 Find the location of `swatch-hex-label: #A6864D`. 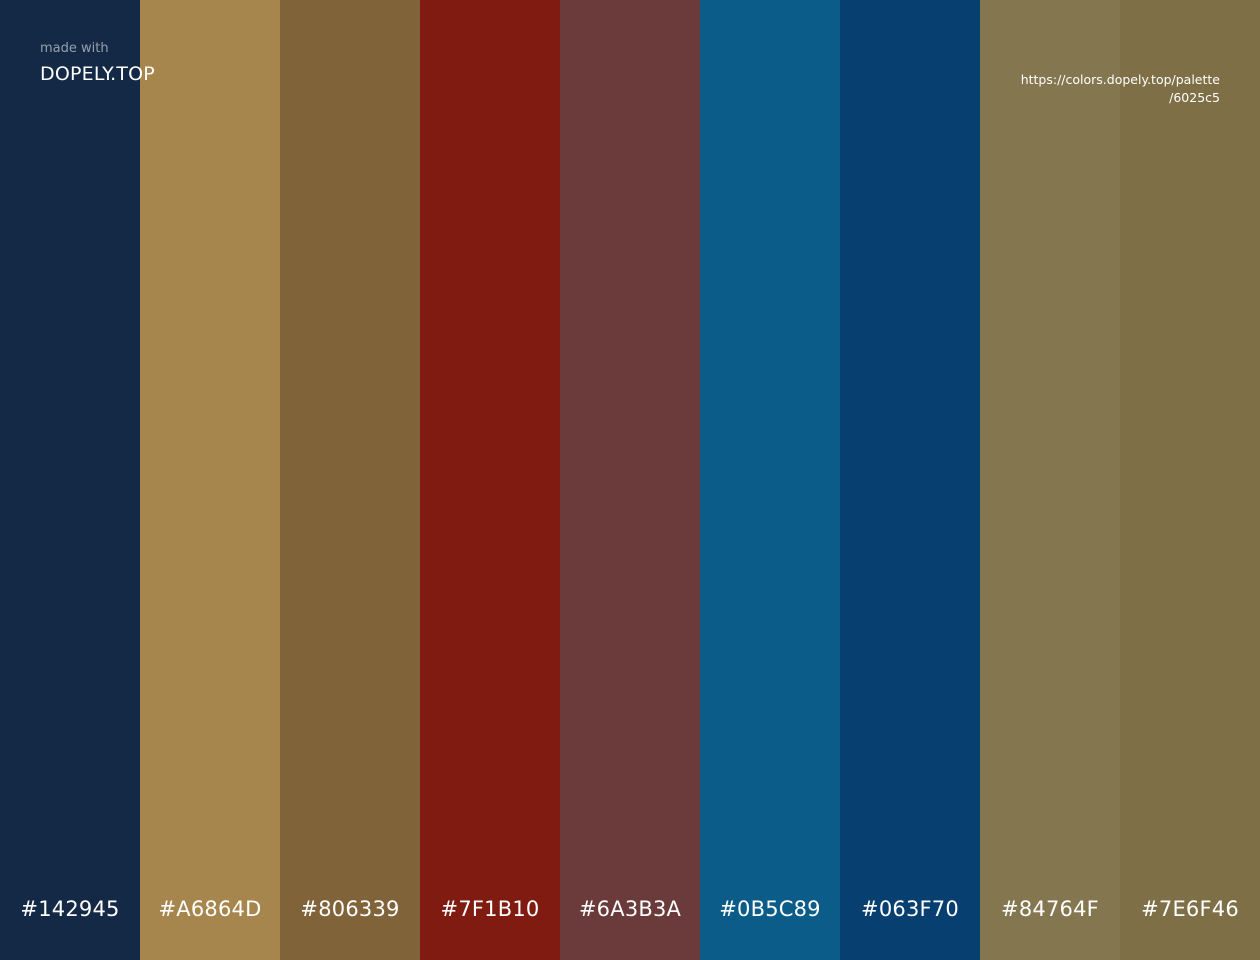

swatch-hex-label: #A6864D is located at coordinates (210, 909).